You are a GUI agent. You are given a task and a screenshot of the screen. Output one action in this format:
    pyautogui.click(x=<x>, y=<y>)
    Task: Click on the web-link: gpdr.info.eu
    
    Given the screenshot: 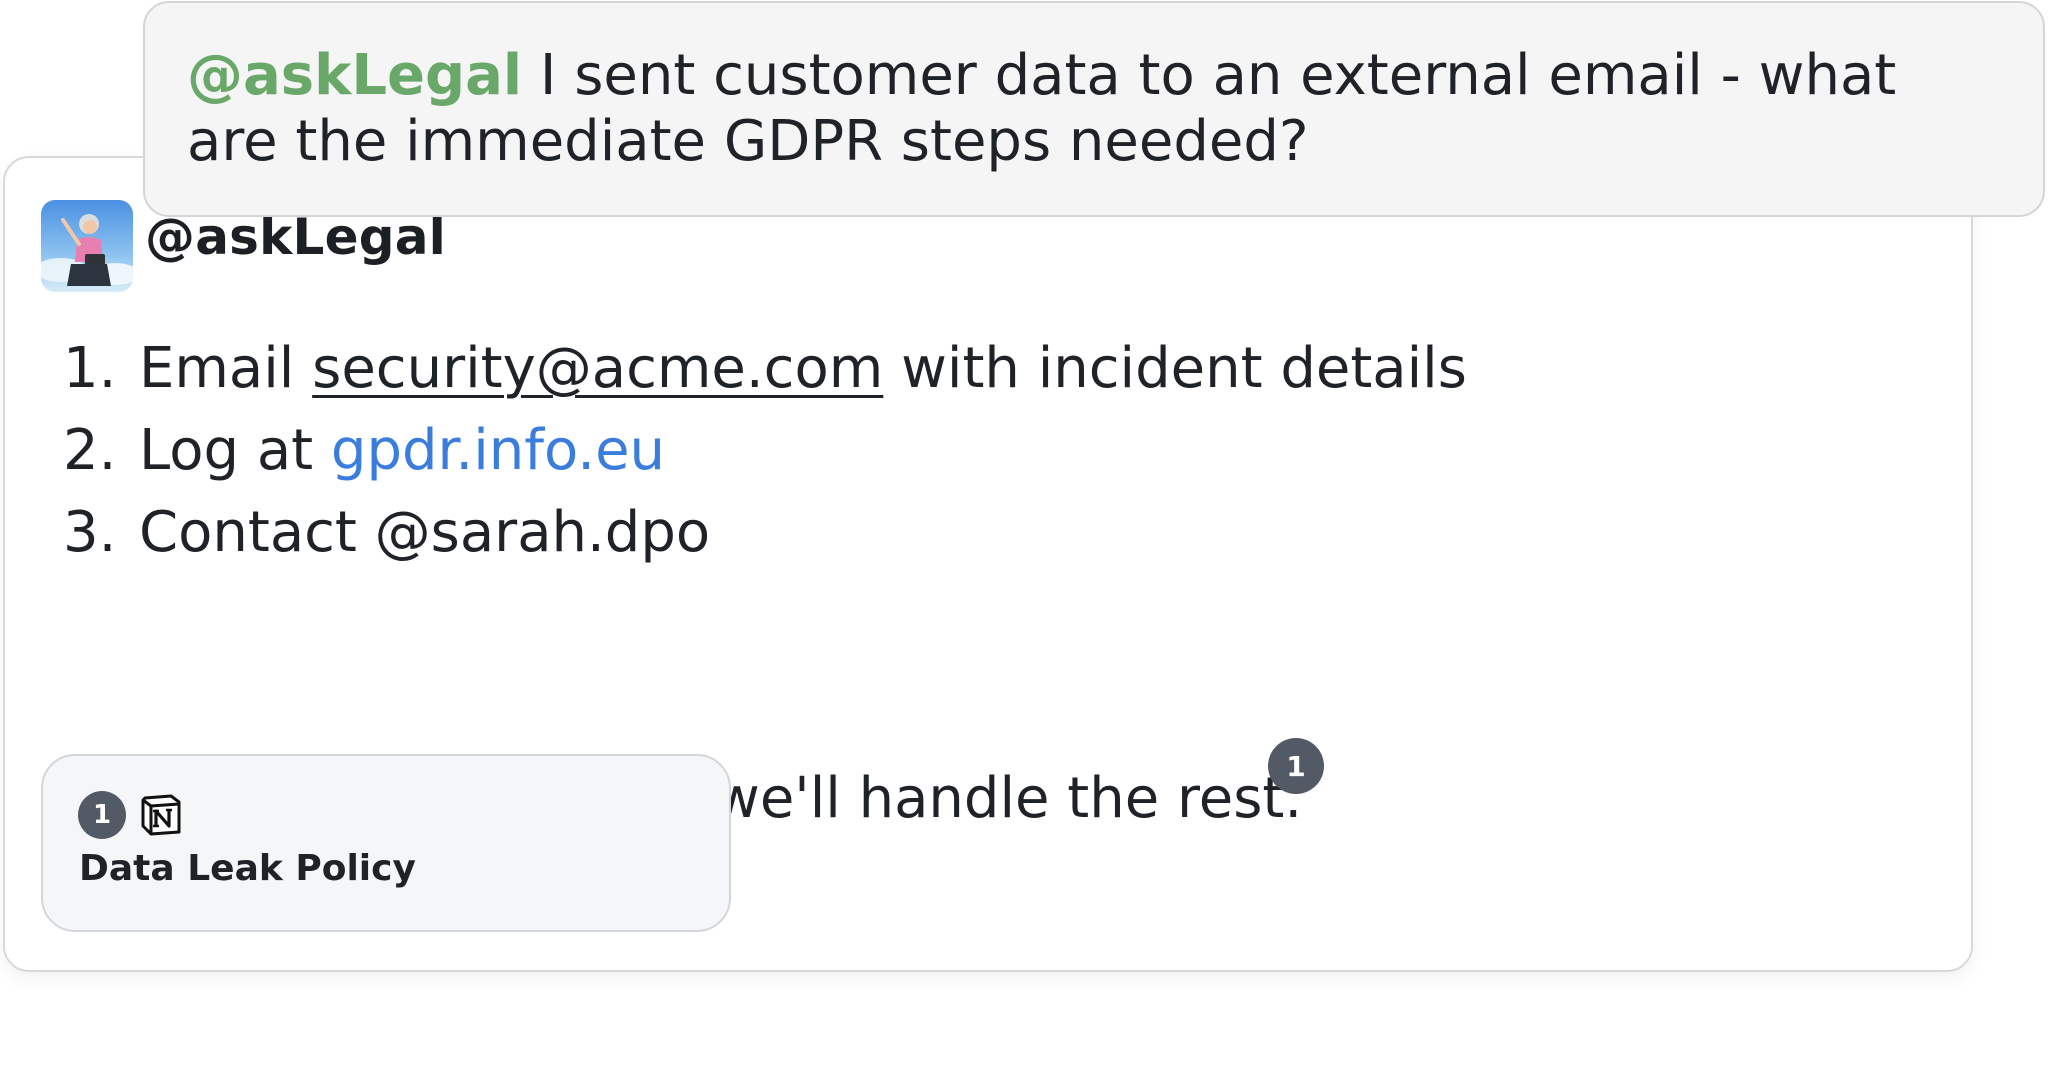 What is the action you would take?
    pyautogui.click(x=498, y=450)
    